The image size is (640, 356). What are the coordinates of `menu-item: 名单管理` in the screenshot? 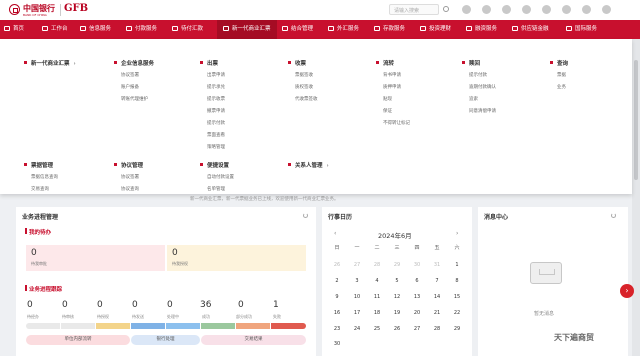 It's located at (216, 189).